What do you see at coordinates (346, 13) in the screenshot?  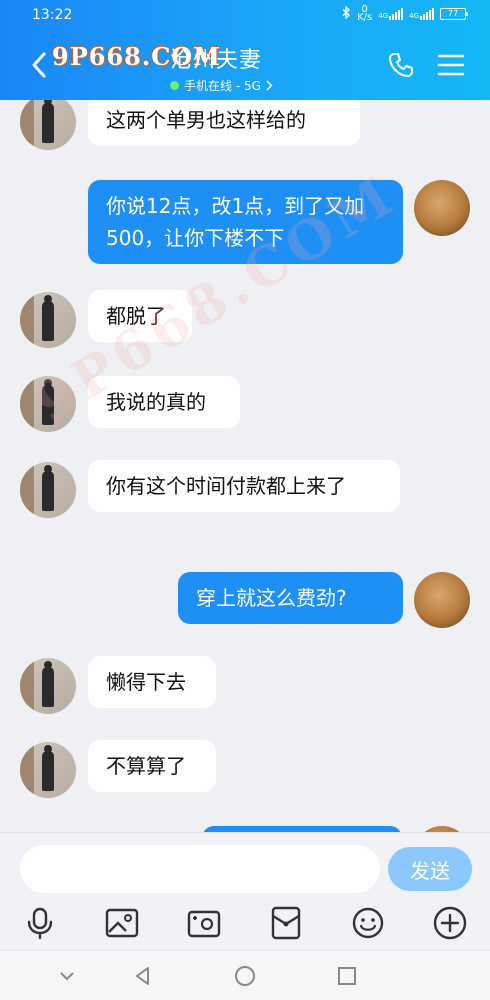 I see `bluetooth-icon` at bounding box center [346, 13].